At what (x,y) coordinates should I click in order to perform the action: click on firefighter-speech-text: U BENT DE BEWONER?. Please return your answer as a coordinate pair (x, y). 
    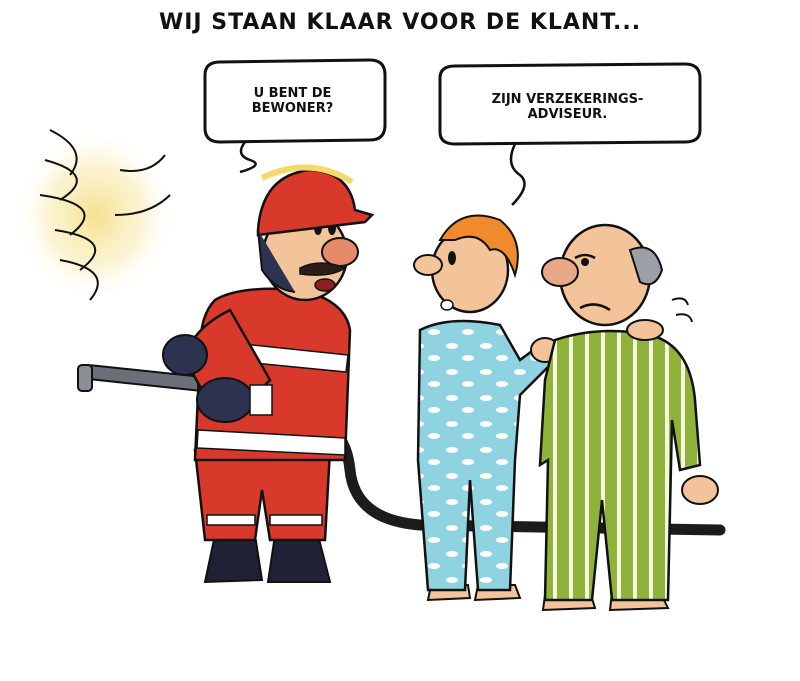
    Looking at the image, I should click on (292, 101).